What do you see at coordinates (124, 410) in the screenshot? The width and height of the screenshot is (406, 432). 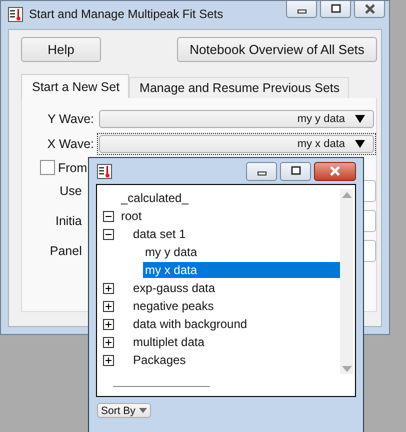 I see `sort-by-button: Sort By` at bounding box center [124, 410].